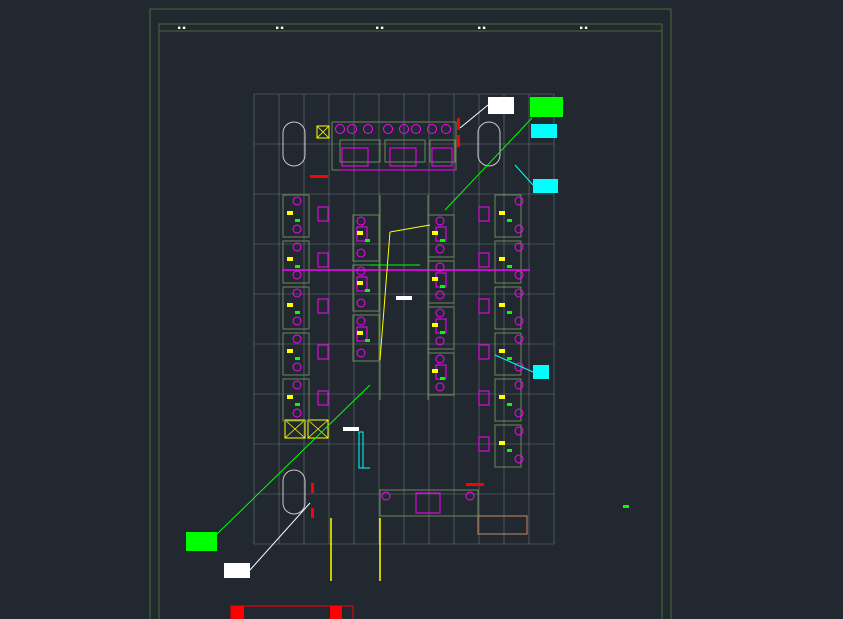 The image size is (843, 619). I want to click on title-mark-2: ■ ■, so click(280, 27).